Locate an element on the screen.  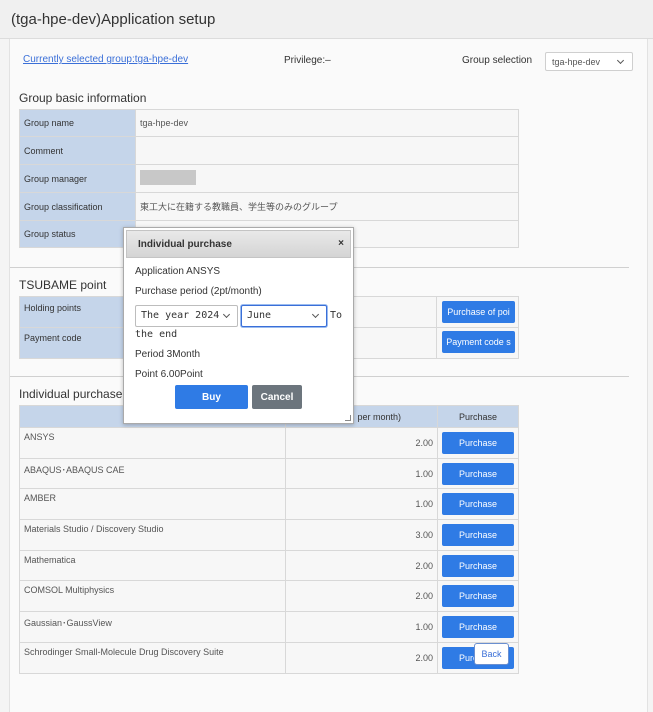
year-select: The year 2024 is located at coordinates (186, 316).